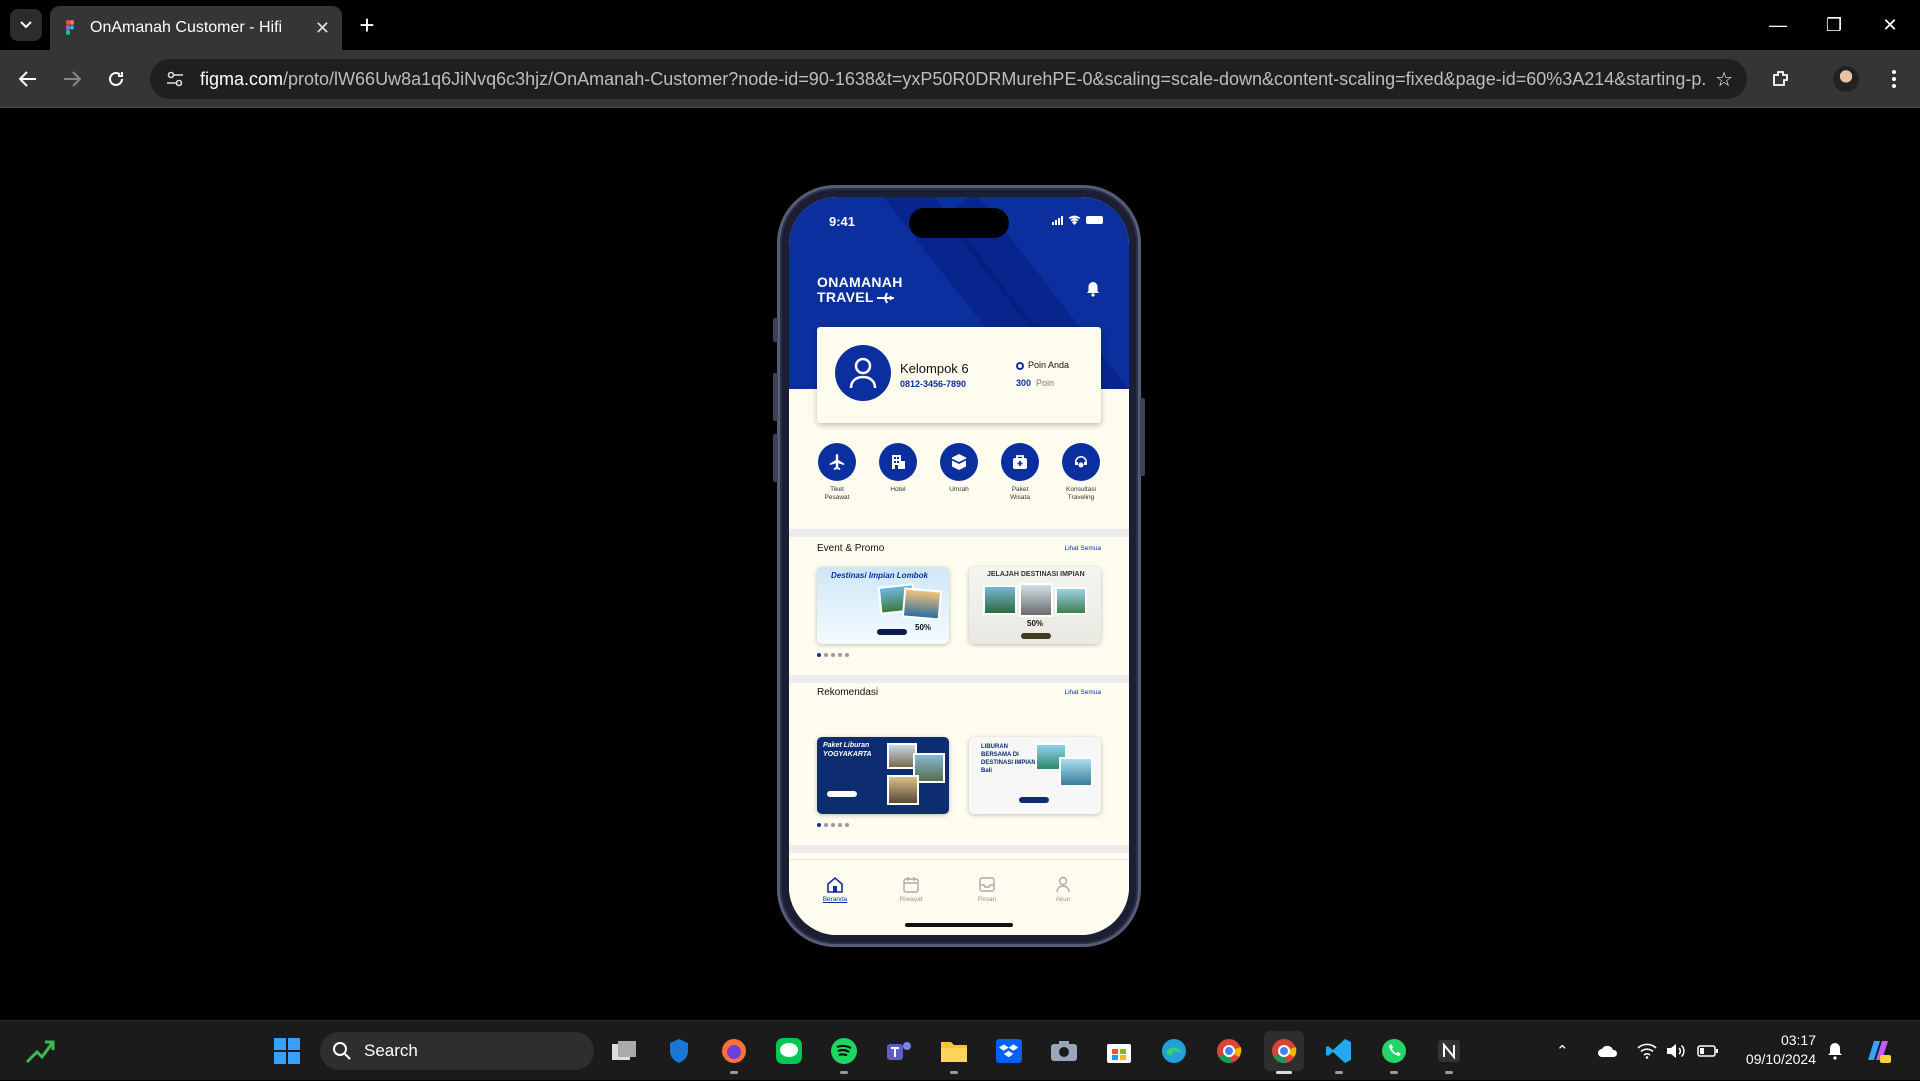 This screenshot has width=1920, height=1081. What do you see at coordinates (959, 925) in the screenshot?
I see `home-indicator` at bounding box center [959, 925].